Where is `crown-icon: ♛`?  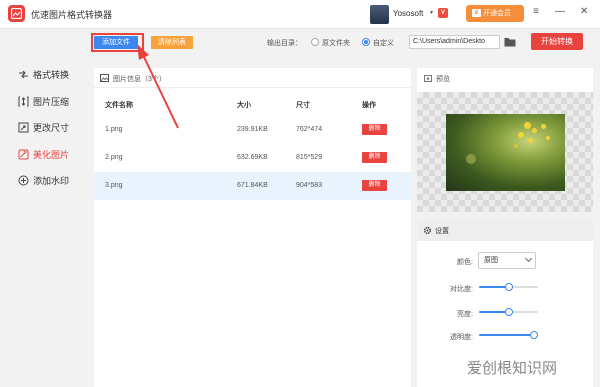
crown-icon: ♛ is located at coordinates (476, 13).